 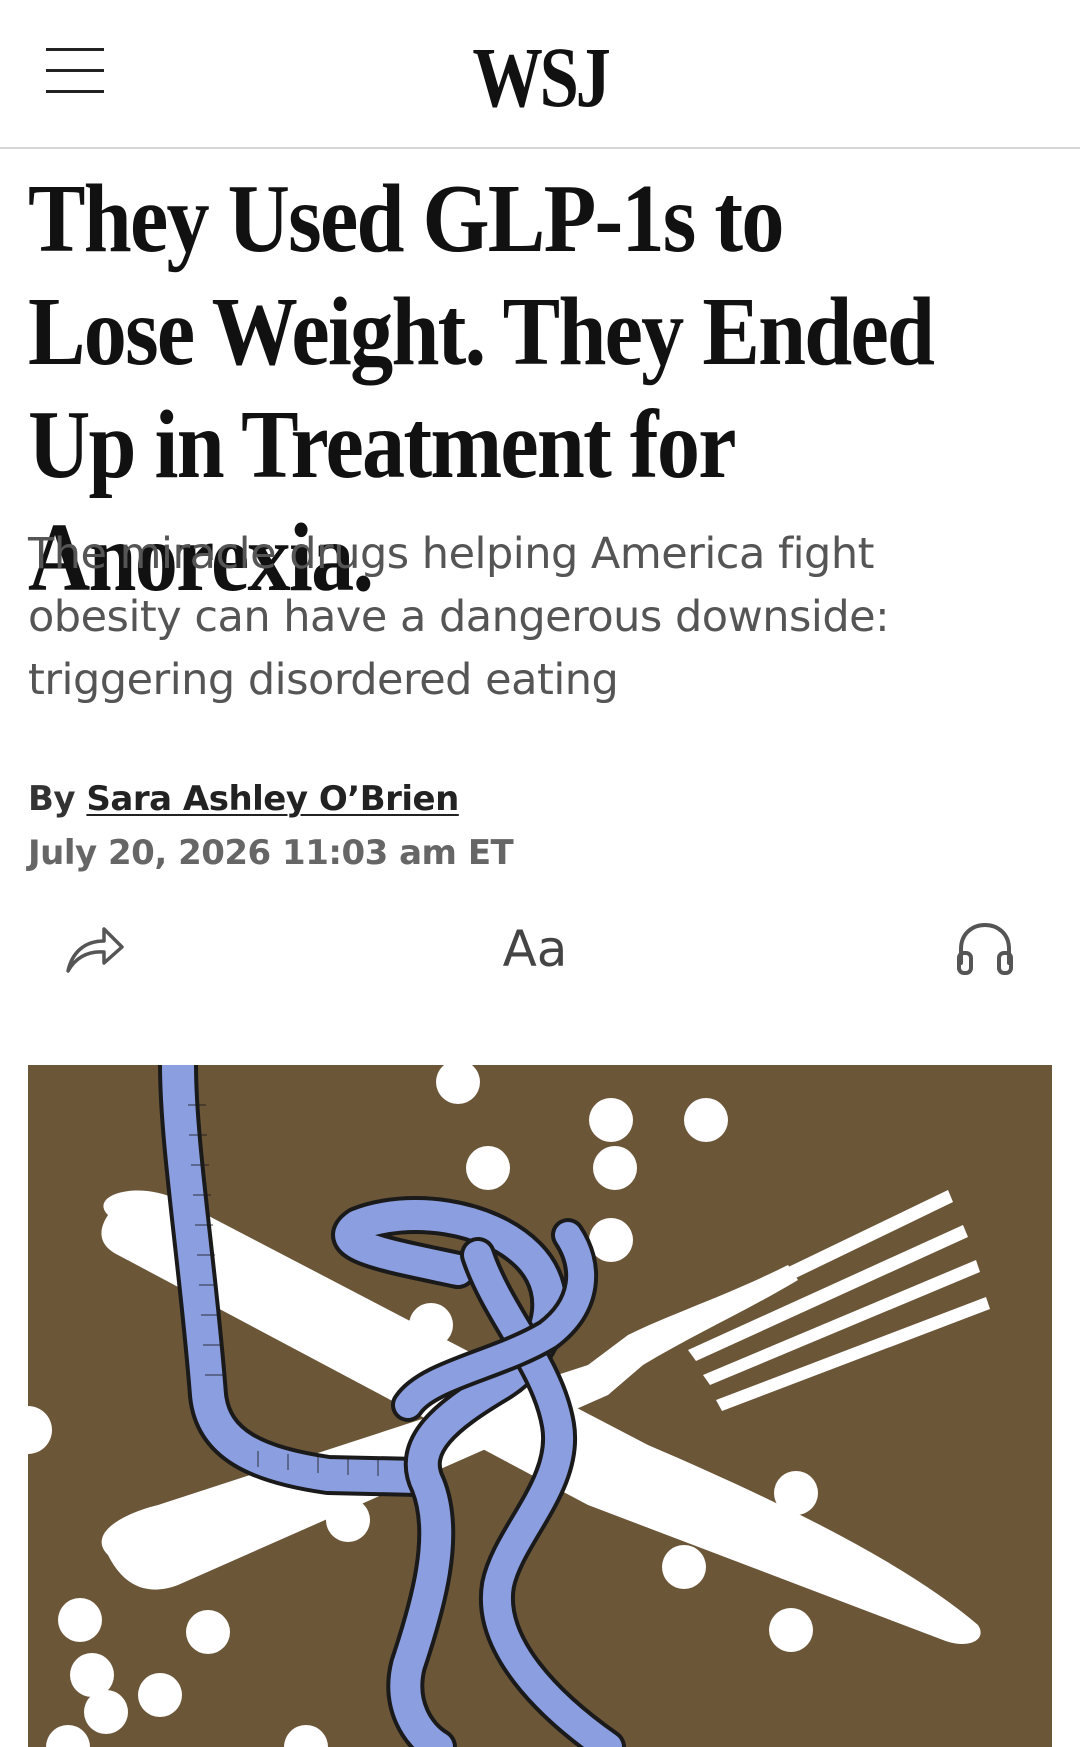 I want to click on byline: By Sara Ashley O’Brien, so click(x=243, y=799).